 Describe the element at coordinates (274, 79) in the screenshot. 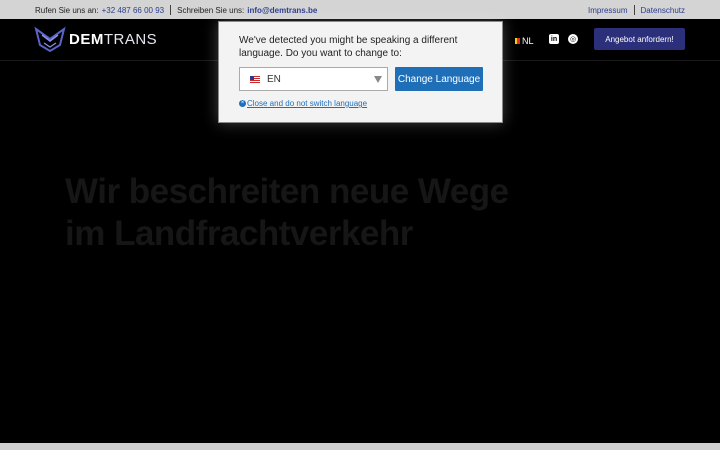

I see `selected-language: EN` at that location.